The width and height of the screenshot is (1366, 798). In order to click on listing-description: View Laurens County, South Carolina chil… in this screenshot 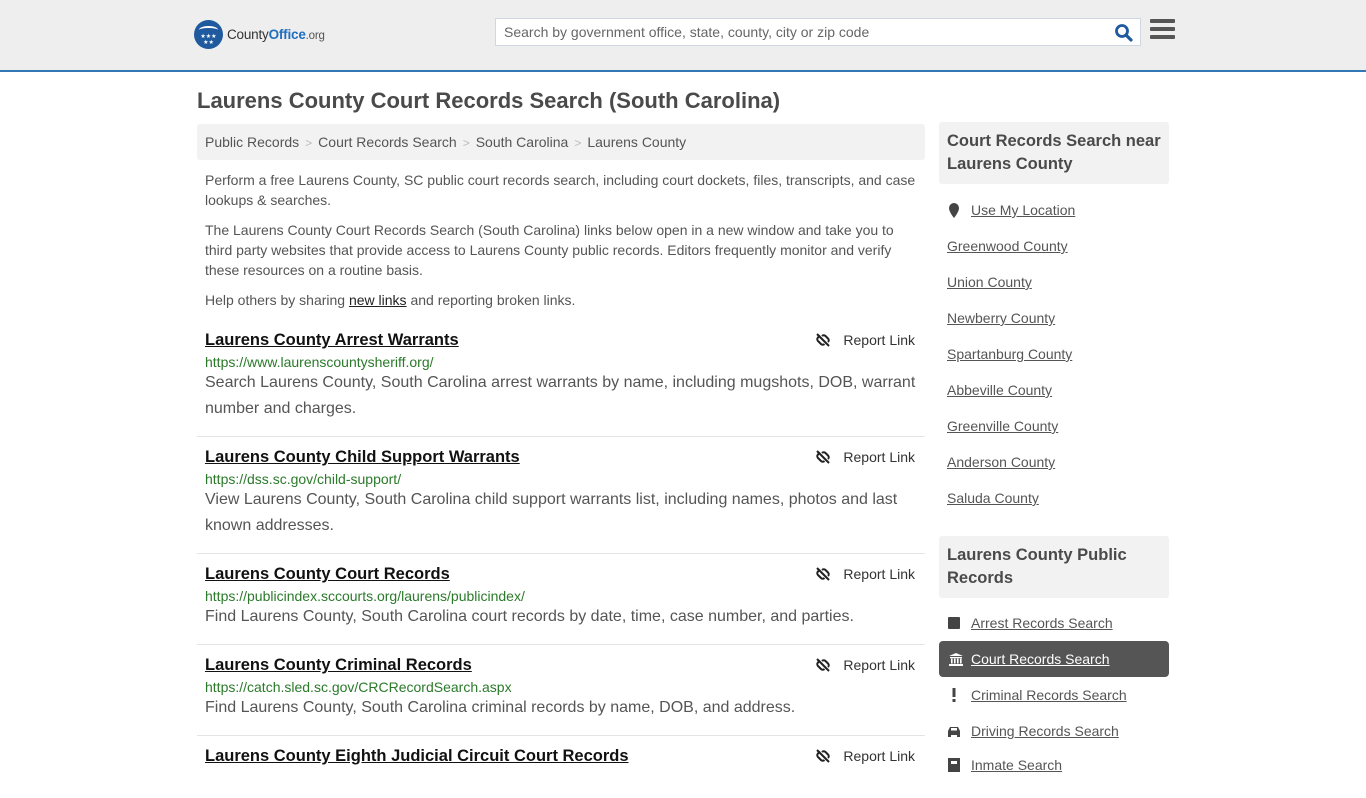, I will do `click(551, 512)`.